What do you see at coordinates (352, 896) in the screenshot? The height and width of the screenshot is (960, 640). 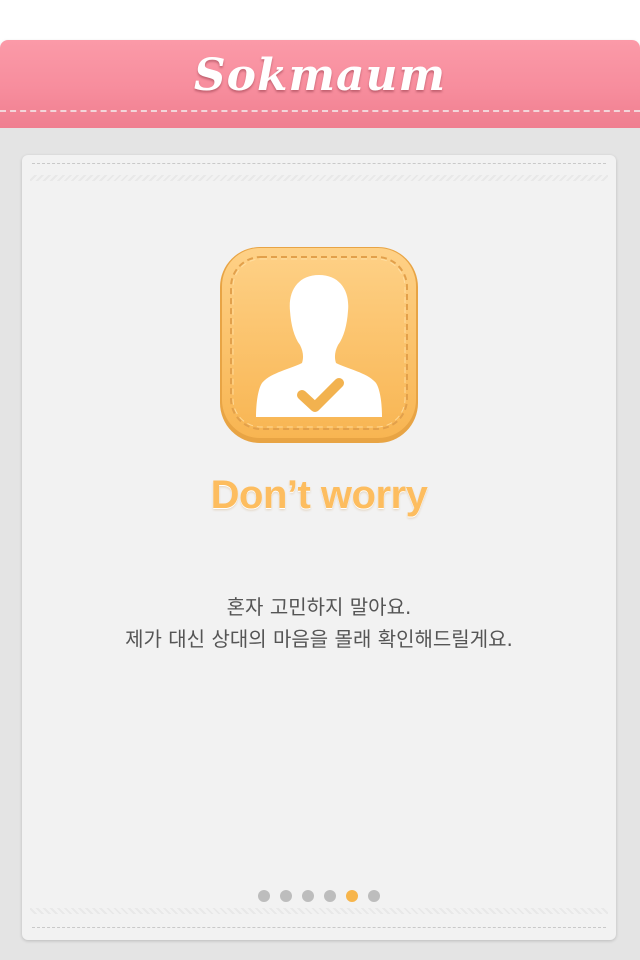 I see `page-dot-5-active` at bounding box center [352, 896].